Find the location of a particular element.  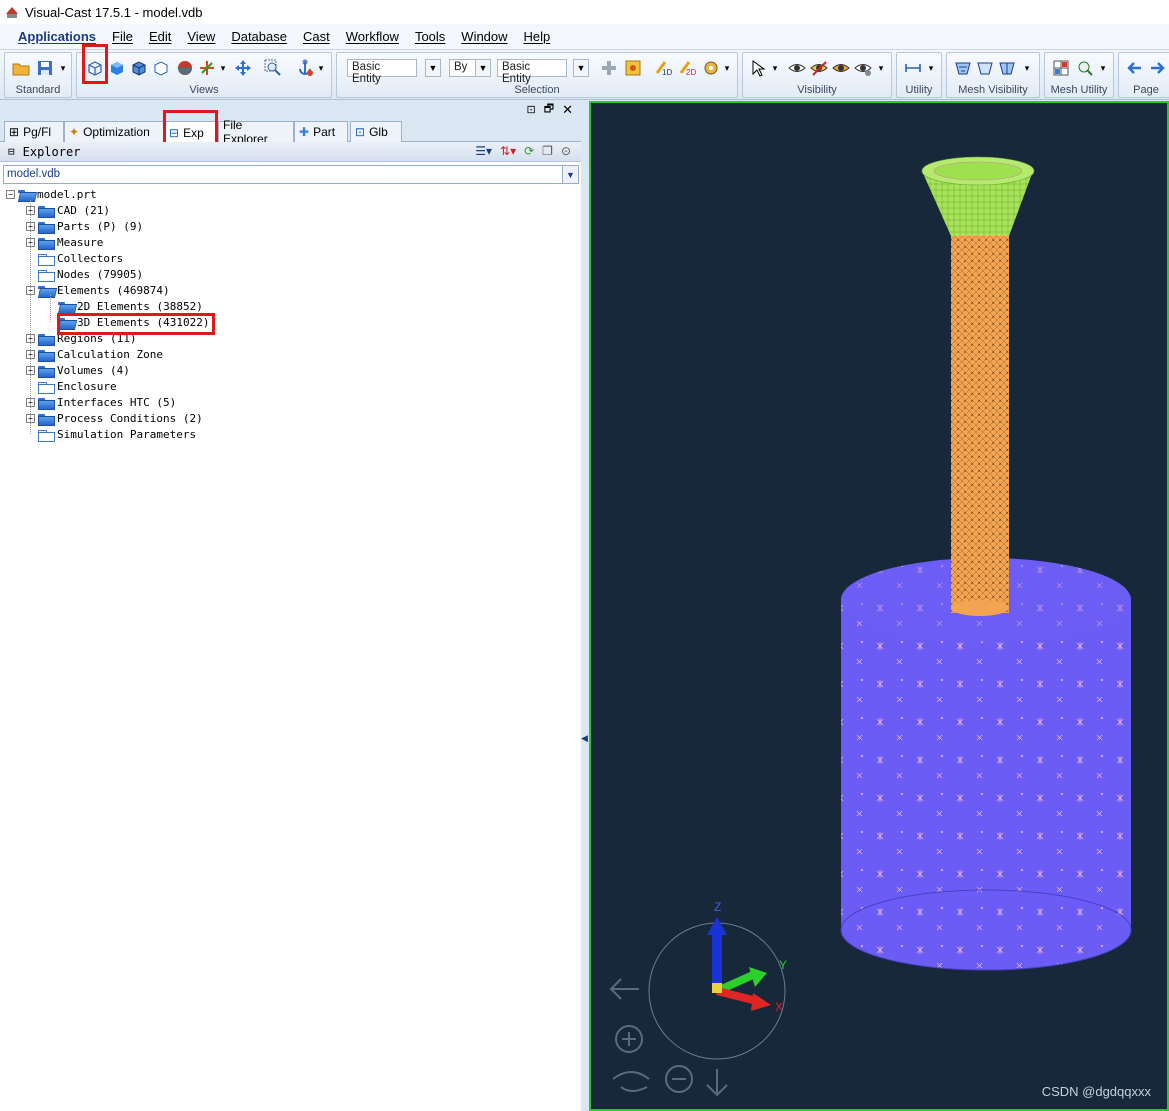

selection-by-dropdown: By is located at coordinates (463, 68).